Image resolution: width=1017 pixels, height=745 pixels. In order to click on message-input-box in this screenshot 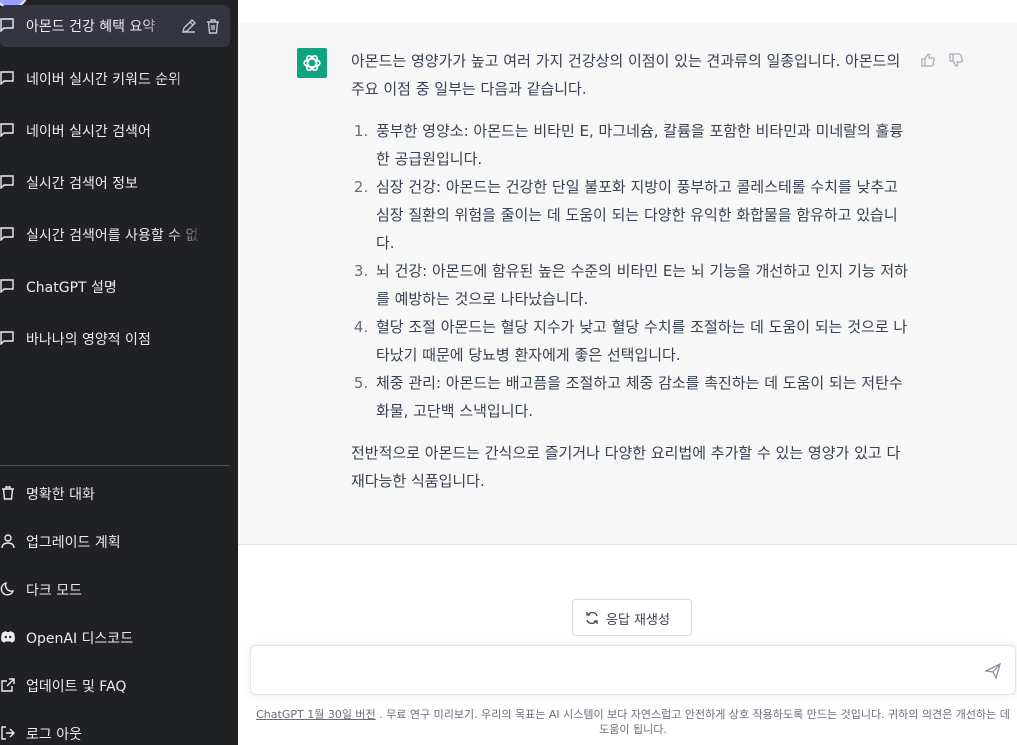, I will do `click(633, 670)`.